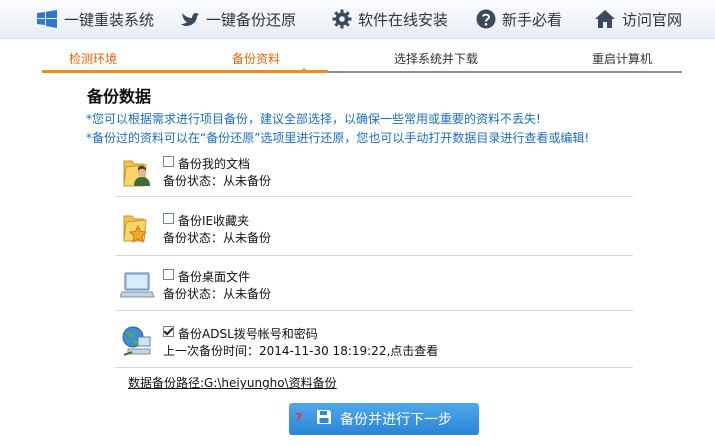 The height and width of the screenshot is (446, 715). Describe the element at coordinates (622, 59) in the screenshot. I see `step-restart: 重启计算机` at that location.